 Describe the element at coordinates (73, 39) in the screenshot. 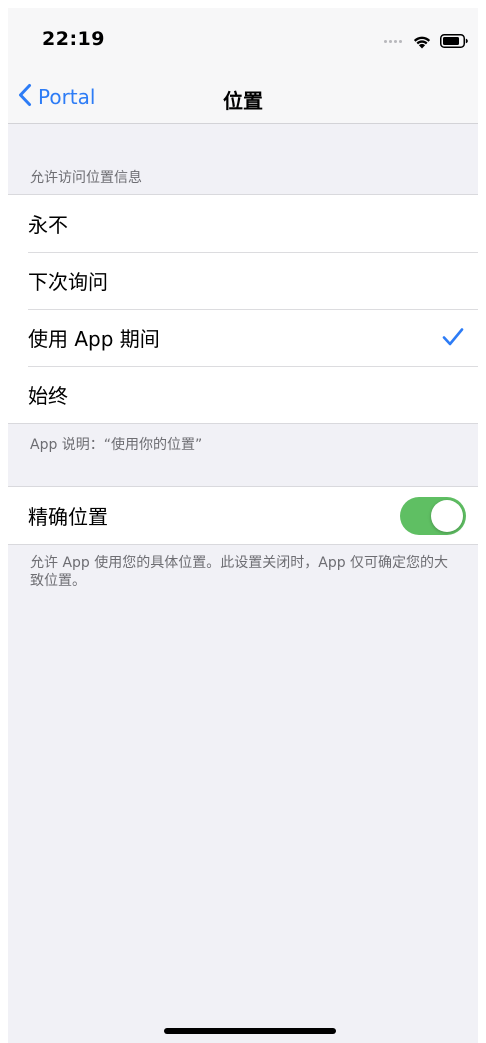

I see `status-time: 22:19` at that location.